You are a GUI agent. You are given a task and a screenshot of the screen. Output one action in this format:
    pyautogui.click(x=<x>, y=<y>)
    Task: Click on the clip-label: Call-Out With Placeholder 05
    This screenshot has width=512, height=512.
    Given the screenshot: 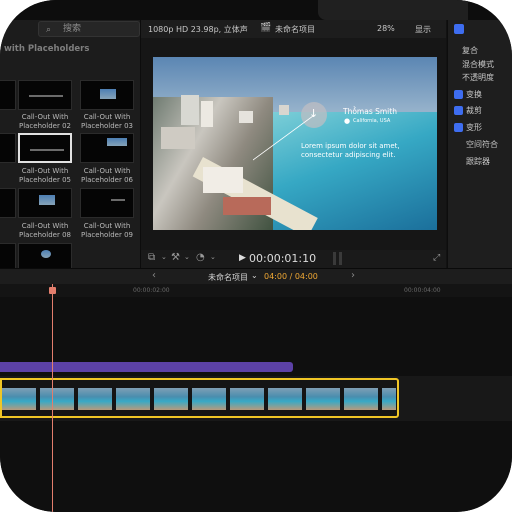 What is the action you would take?
    pyautogui.click(x=45, y=175)
    